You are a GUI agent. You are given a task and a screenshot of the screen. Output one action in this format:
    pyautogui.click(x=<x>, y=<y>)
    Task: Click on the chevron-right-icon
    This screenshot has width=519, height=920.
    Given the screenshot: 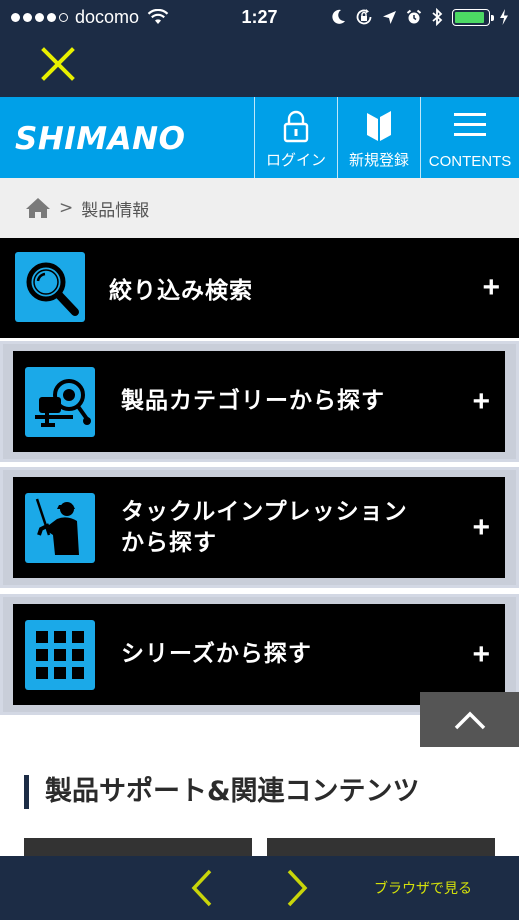 What is the action you would take?
    pyautogui.click(x=297, y=888)
    